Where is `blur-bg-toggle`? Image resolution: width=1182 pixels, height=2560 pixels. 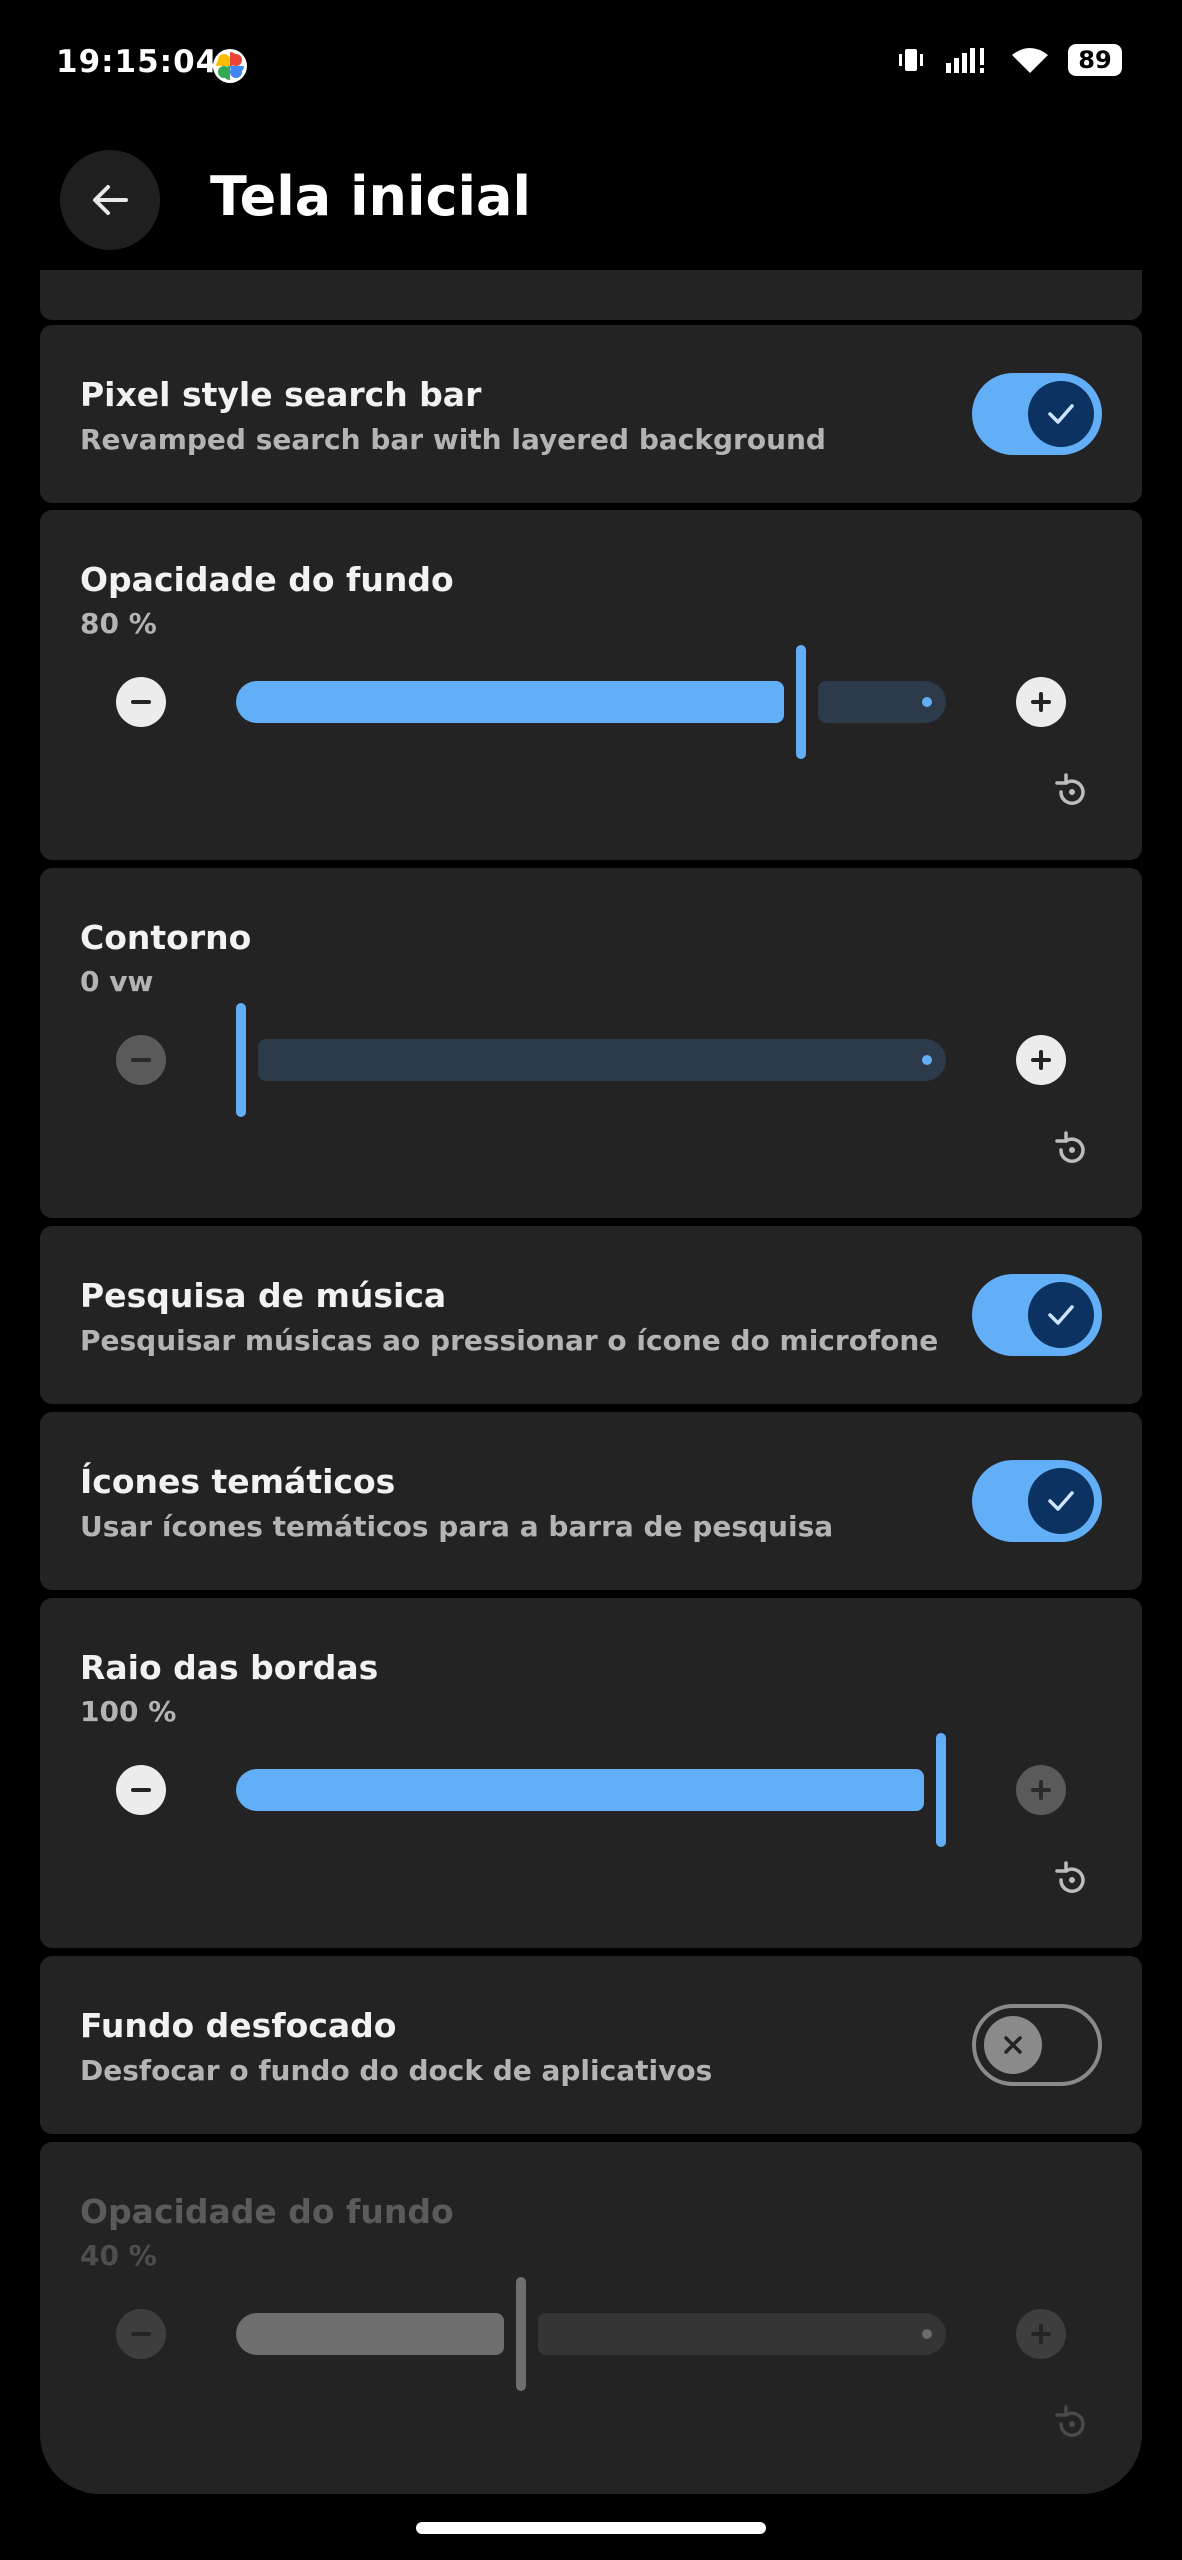 blur-bg-toggle is located at coordinates (1037, 2045).